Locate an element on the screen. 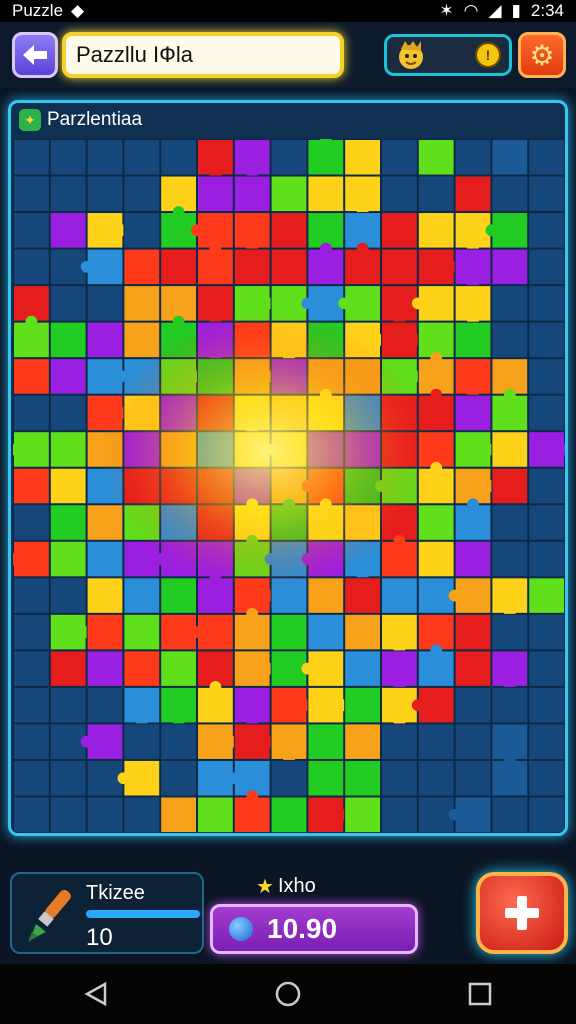 This screenshot has height=1024, width=576. tool-card: Tkizee 10 is located at coordinates (107, 913).